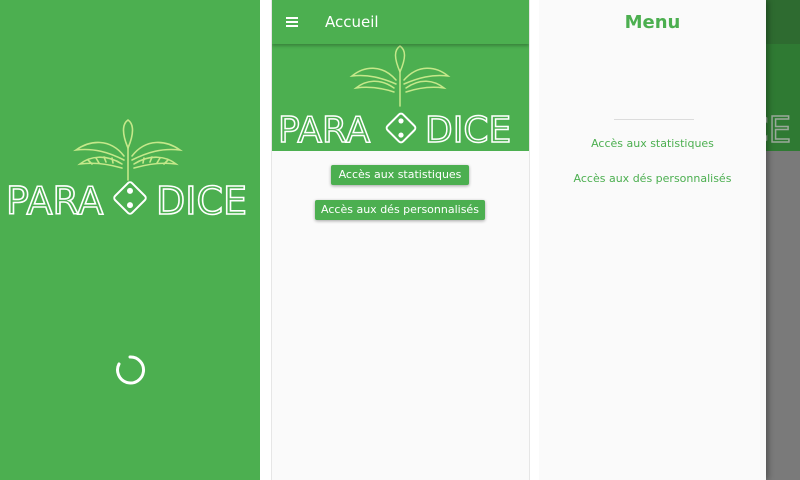  I want to click on divider, so click(654, 119).